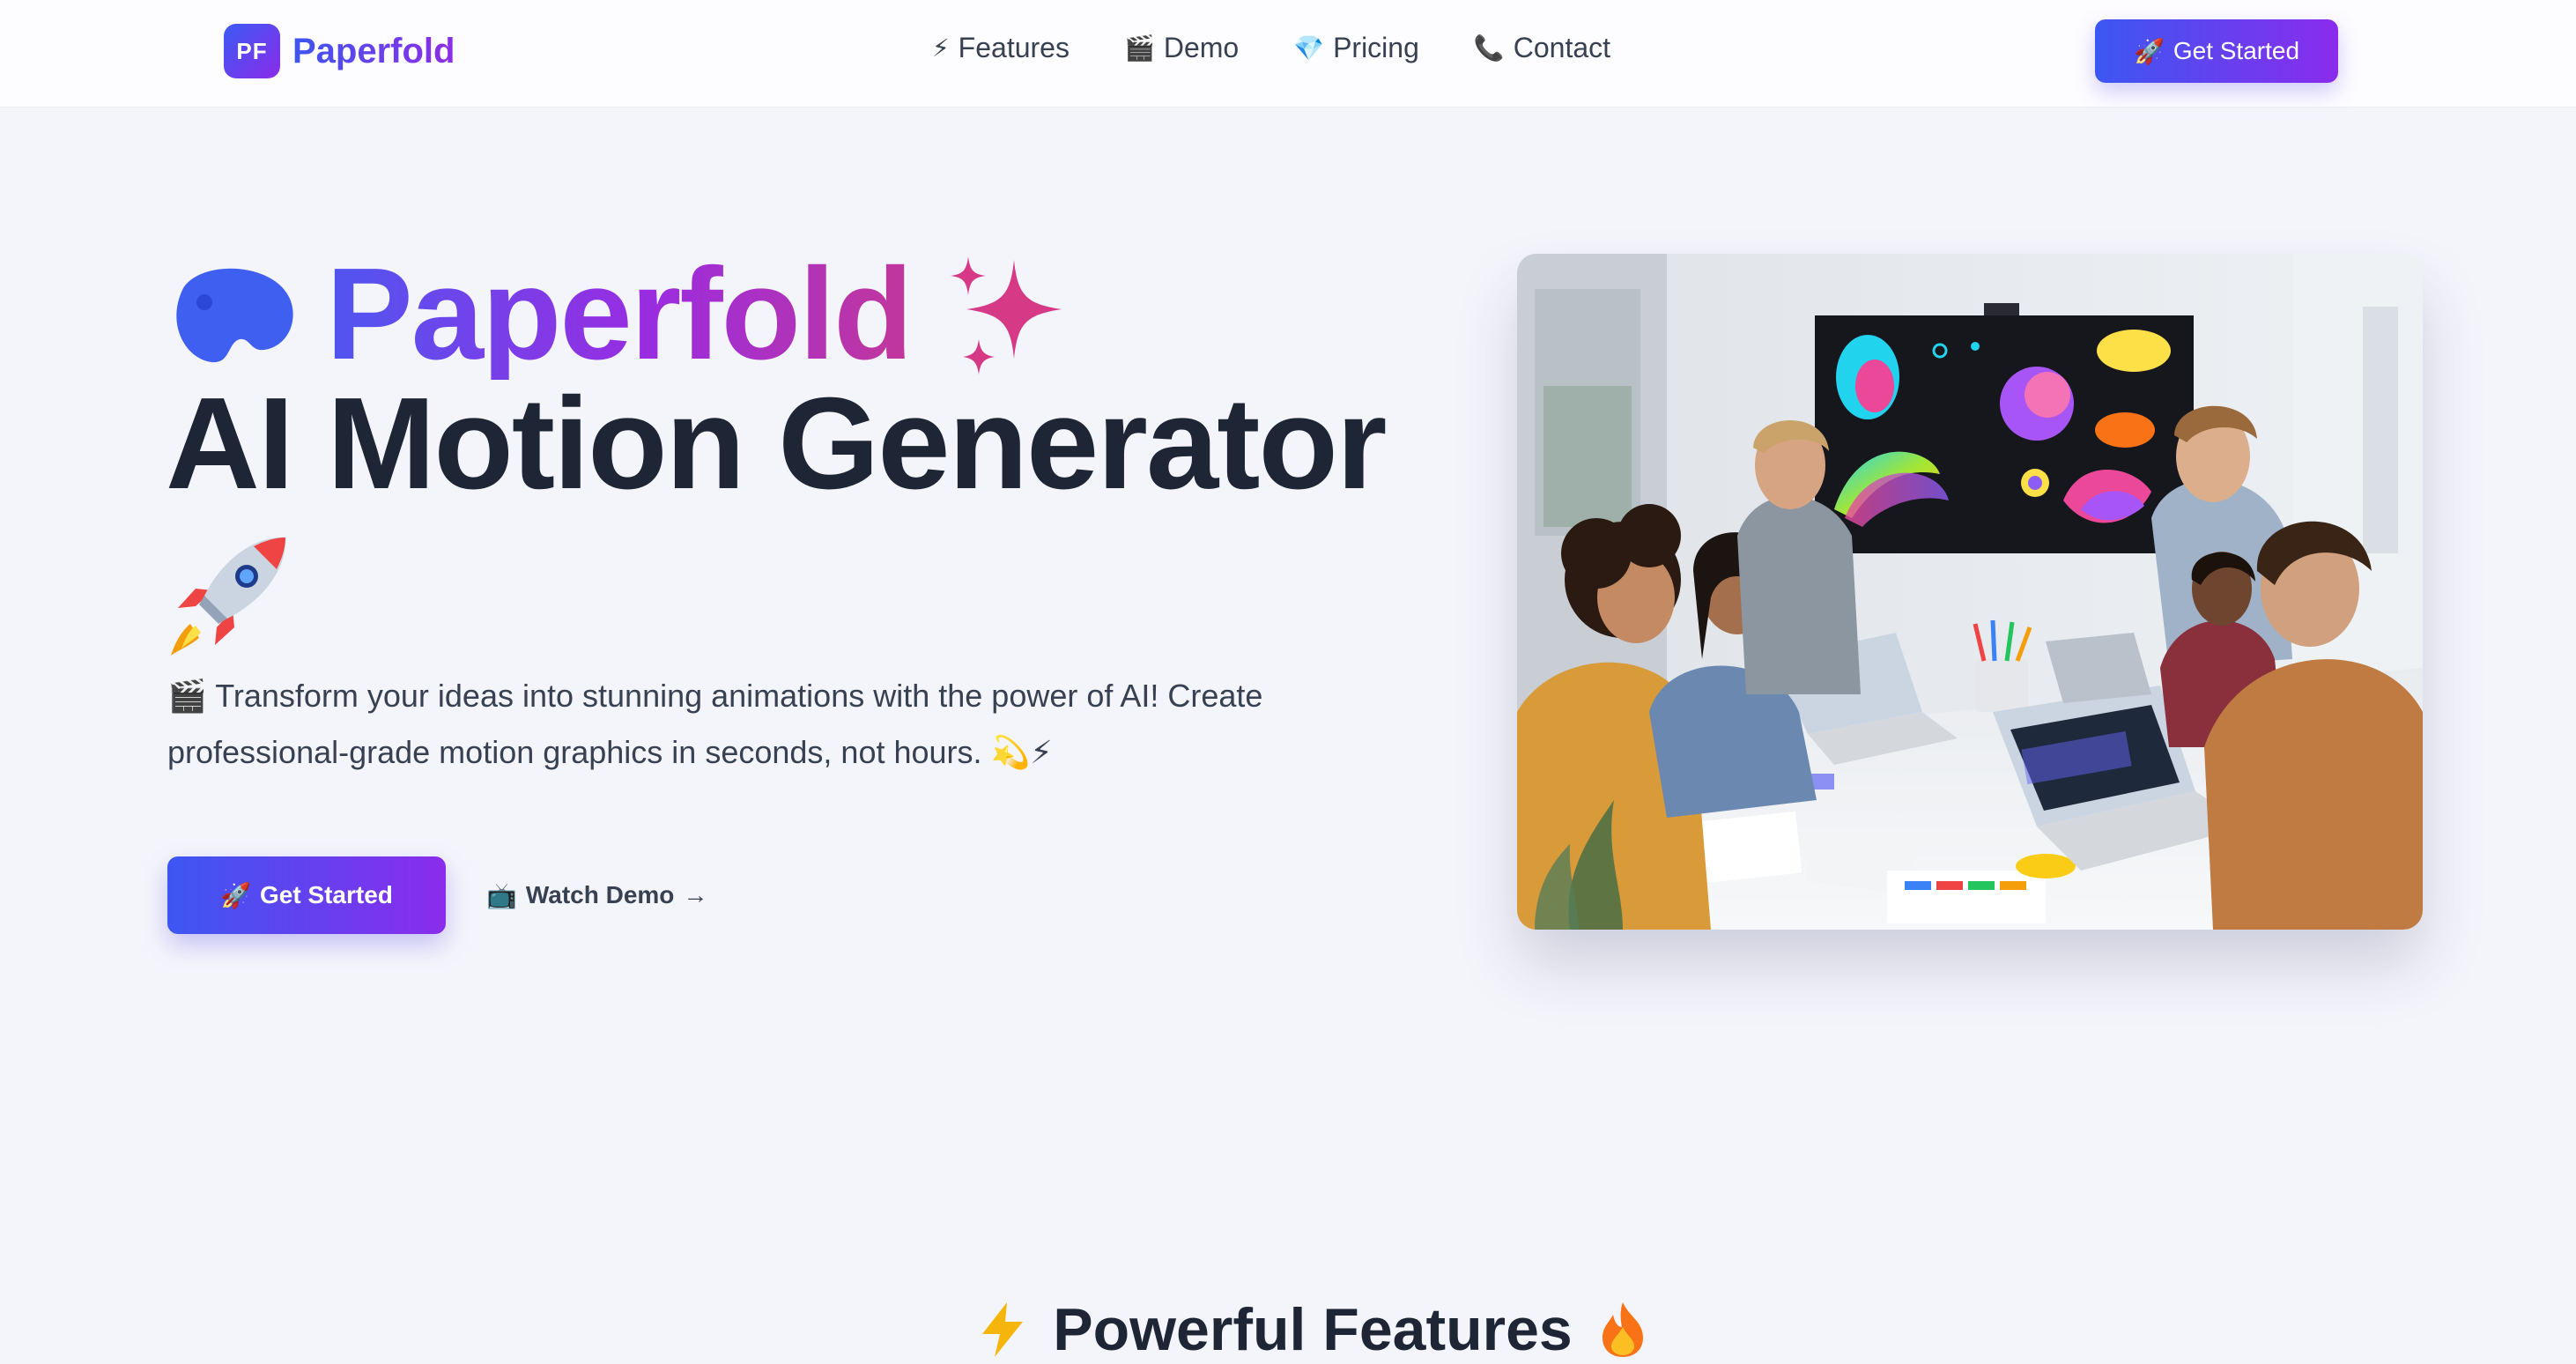 This screenshot has height=1364, width=2576. What do you see at coordinates (252, 51) in the screenshot?
I see `logo-badge: PF` at bounding box center [252, 51].